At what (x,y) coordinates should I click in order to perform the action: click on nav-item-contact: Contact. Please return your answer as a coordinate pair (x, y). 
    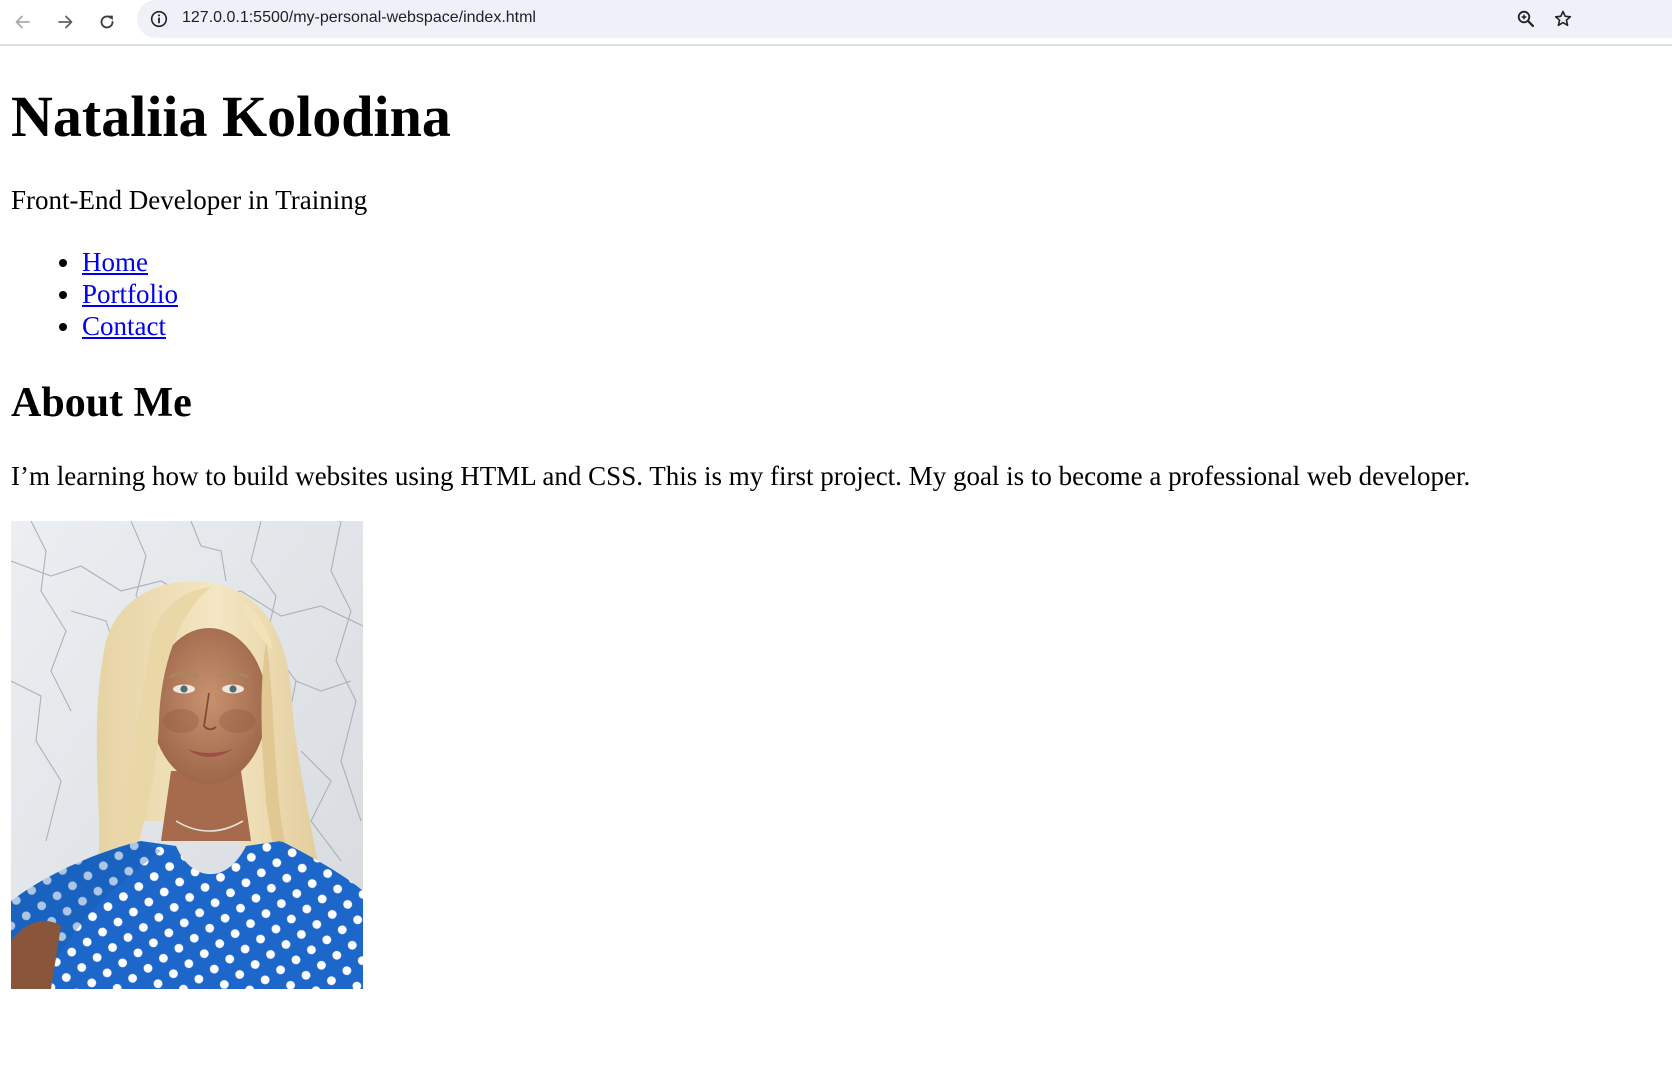
    Looking at the image, I should click on (130, 326).